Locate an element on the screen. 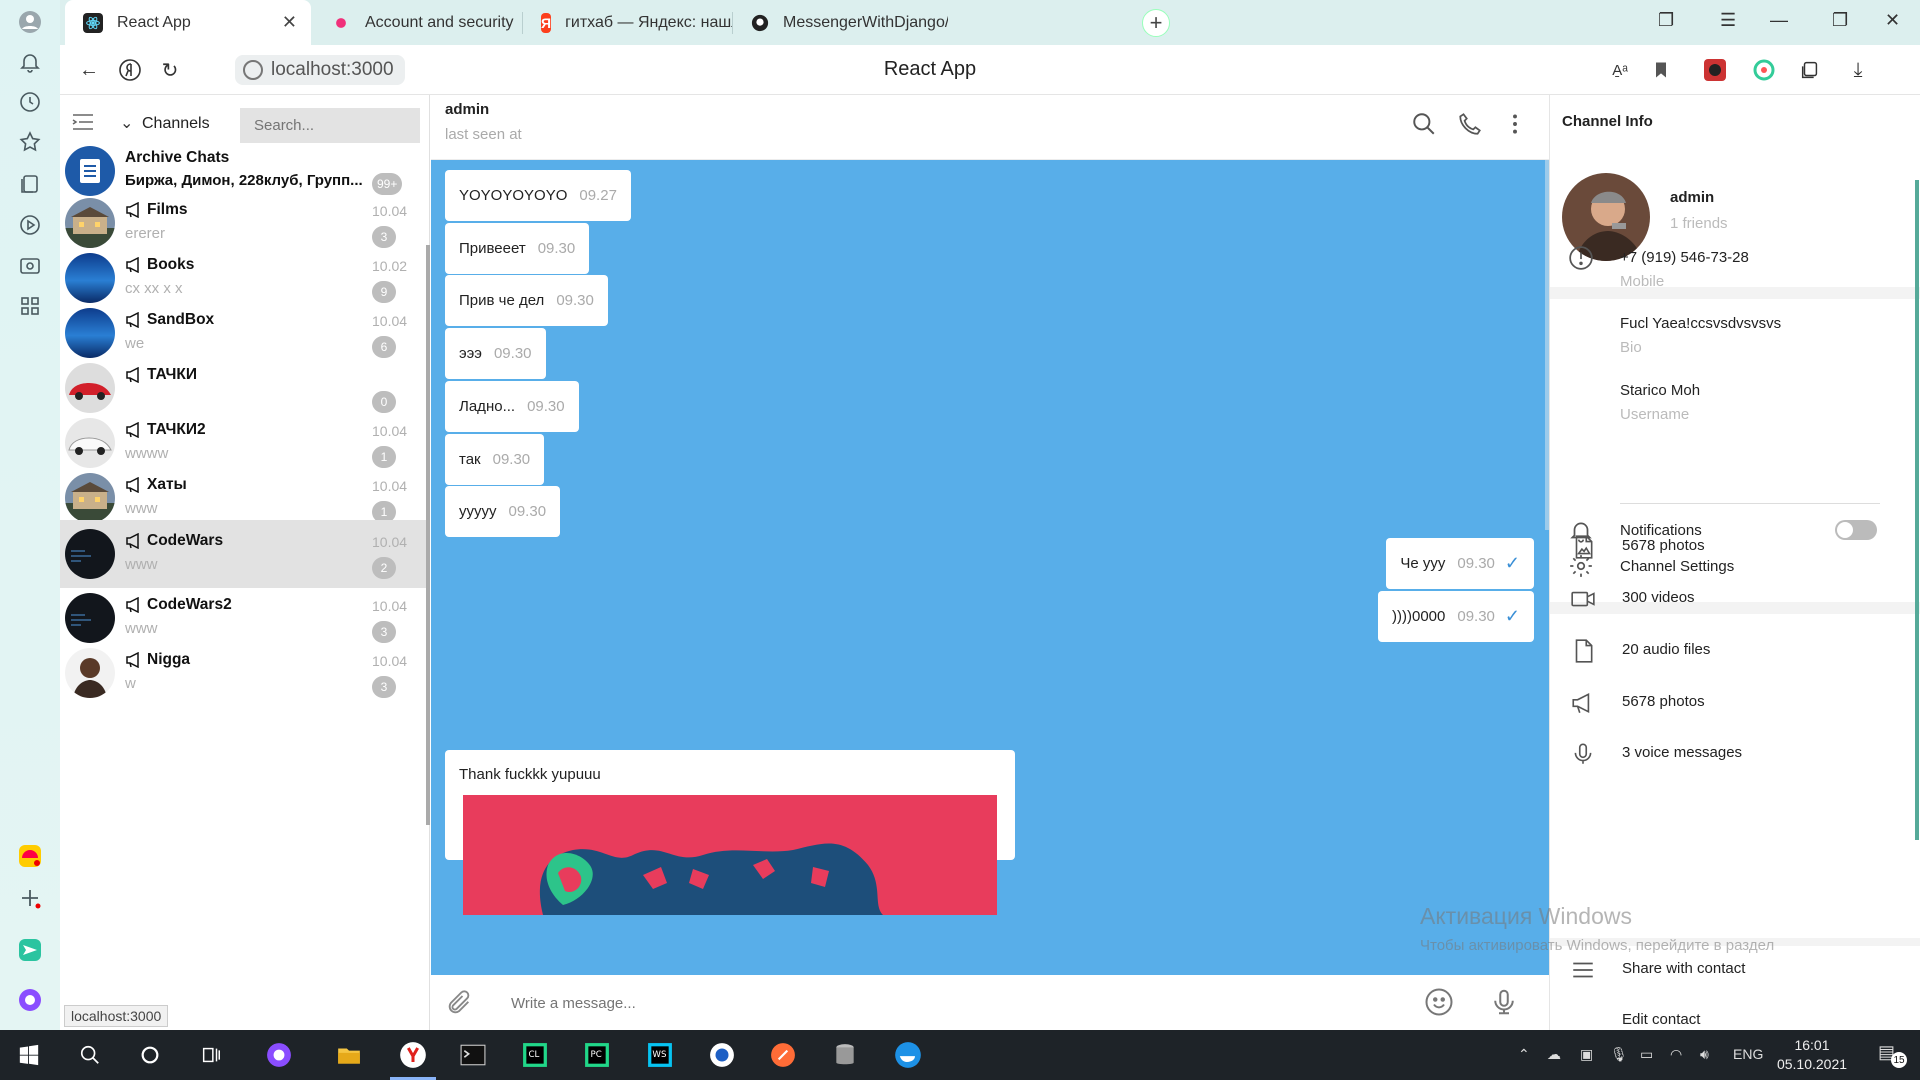 This screenshot has height=1080, width=1920. download-icon: ⤓ is located at coordinates (1858, 70).